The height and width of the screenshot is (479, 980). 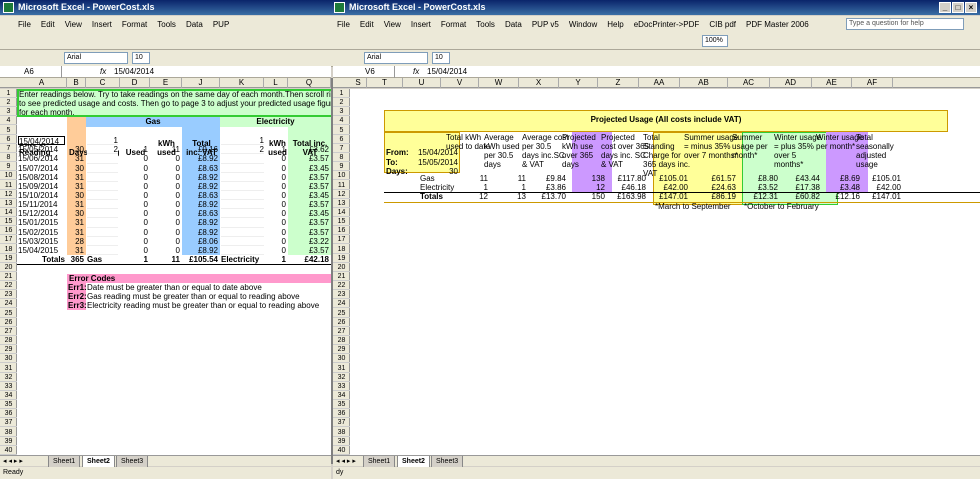 What do you see at coordinates (513, 24) in the screenshot?
I see `menu-right-6: Data` at bounding box center [513, 24].